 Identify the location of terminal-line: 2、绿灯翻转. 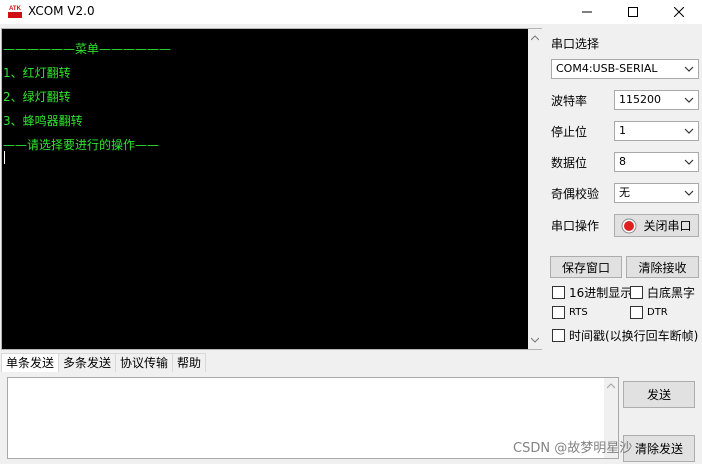
(37, 97).